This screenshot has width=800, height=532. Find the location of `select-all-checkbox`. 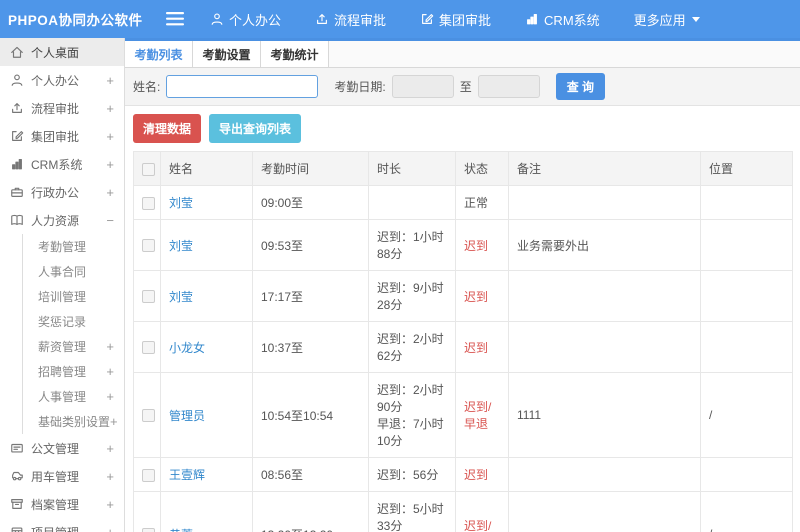

select-all-checkbox is located at coordinates (148, 169).